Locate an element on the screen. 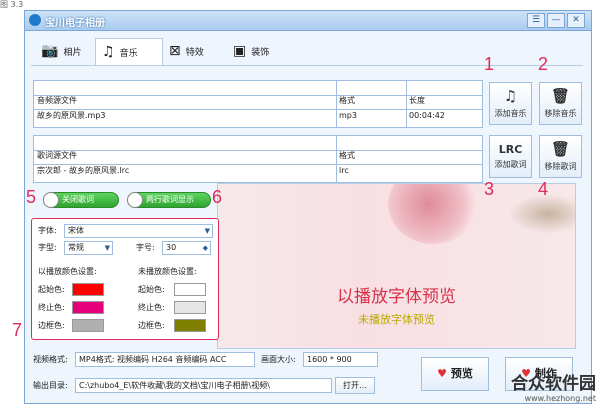 The width and height of the screenshot is (600, 409). close-lyrics-toggle: 关闭歌词 is located at coordinates (81, 200).